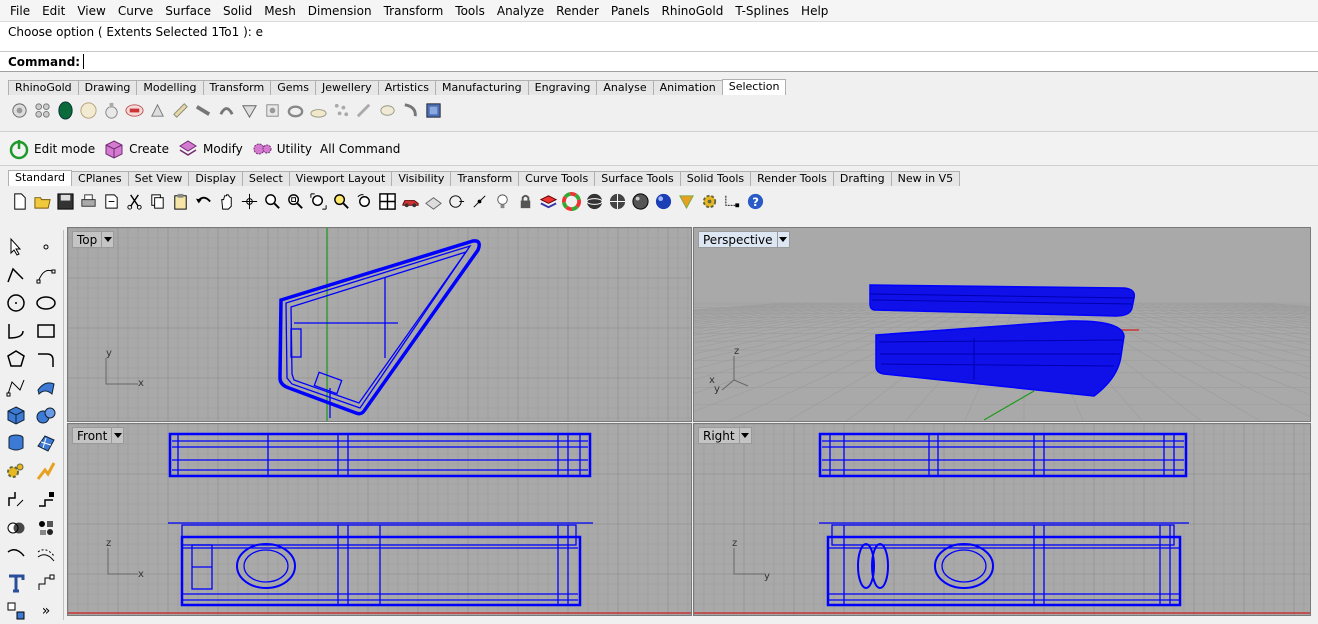 Image resolution: width=1318 pixels, height=624 pixels. Describe the element at coordinates (387, 201) in the screenshot. I see `four-view-icon` at that location.